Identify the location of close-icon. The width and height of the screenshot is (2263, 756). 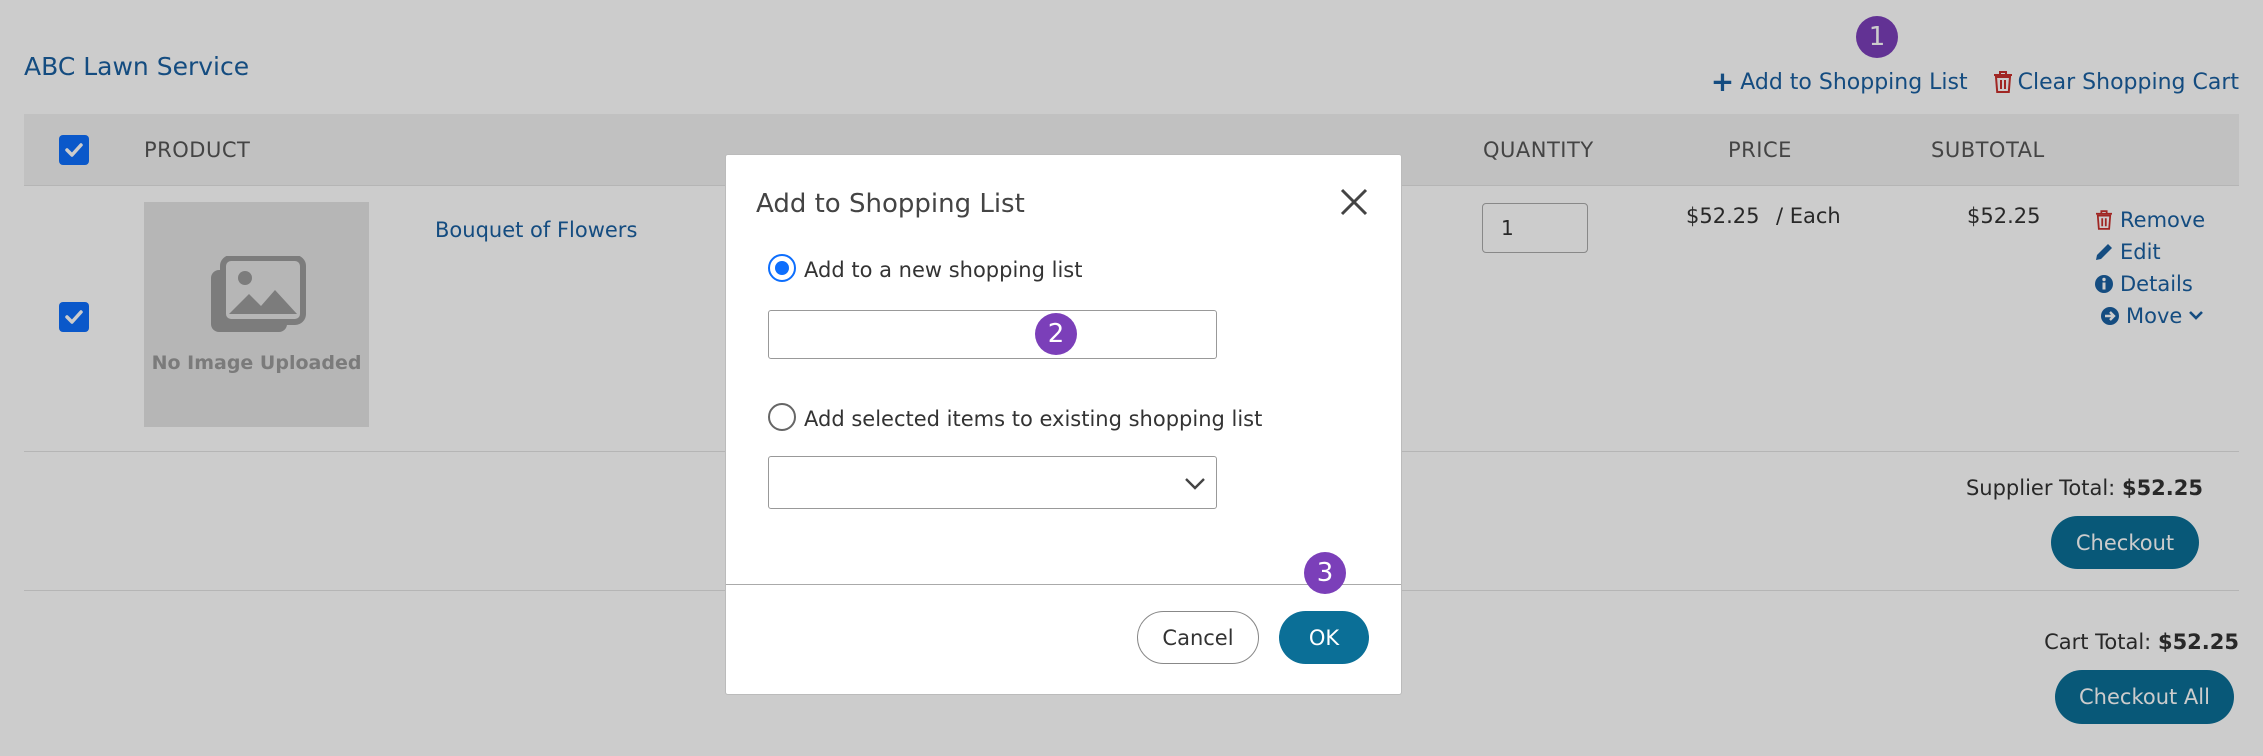
(1354, 202).